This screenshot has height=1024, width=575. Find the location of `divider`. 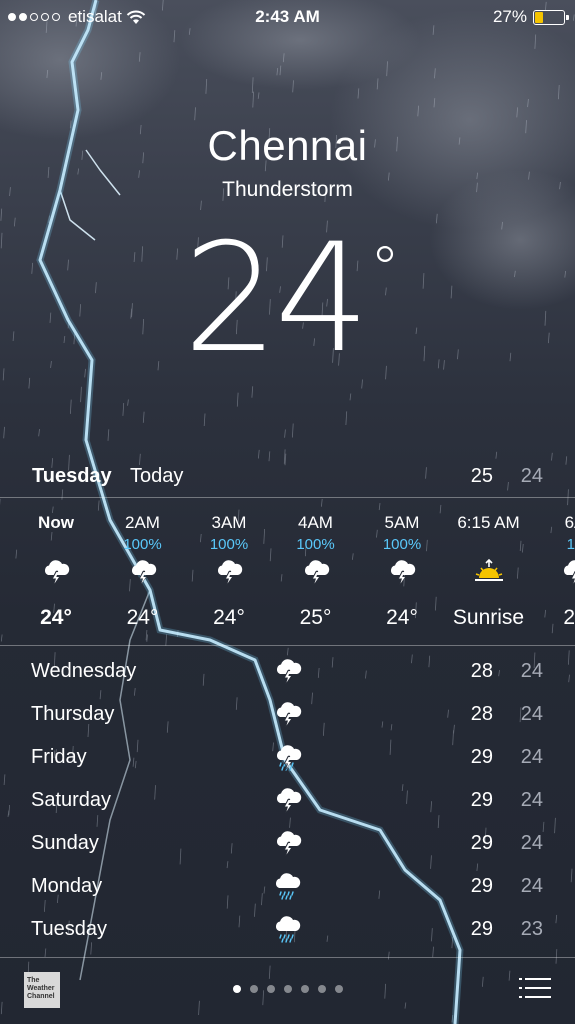

divider is located at coordinates (287, 645).